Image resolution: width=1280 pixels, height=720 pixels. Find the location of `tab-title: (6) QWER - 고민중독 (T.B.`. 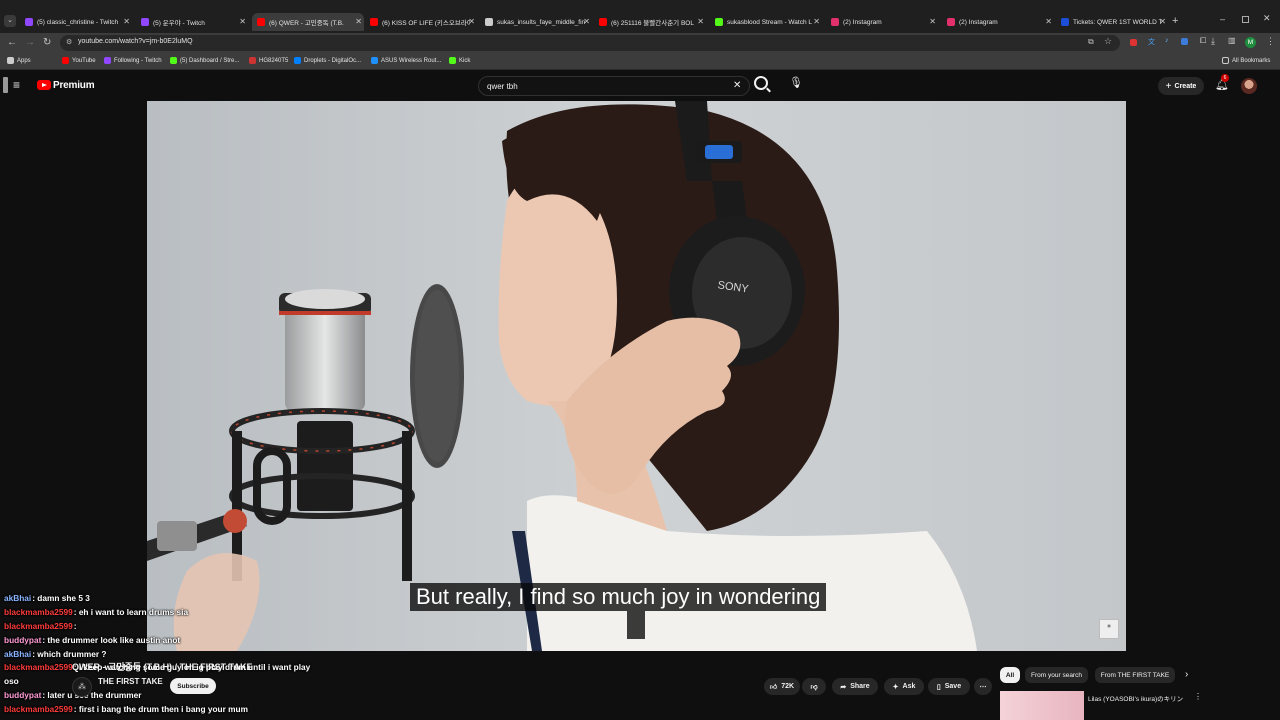

tab-title: (6) QWER - 고민중독 (T.B. is located at coordinates (306, 23).